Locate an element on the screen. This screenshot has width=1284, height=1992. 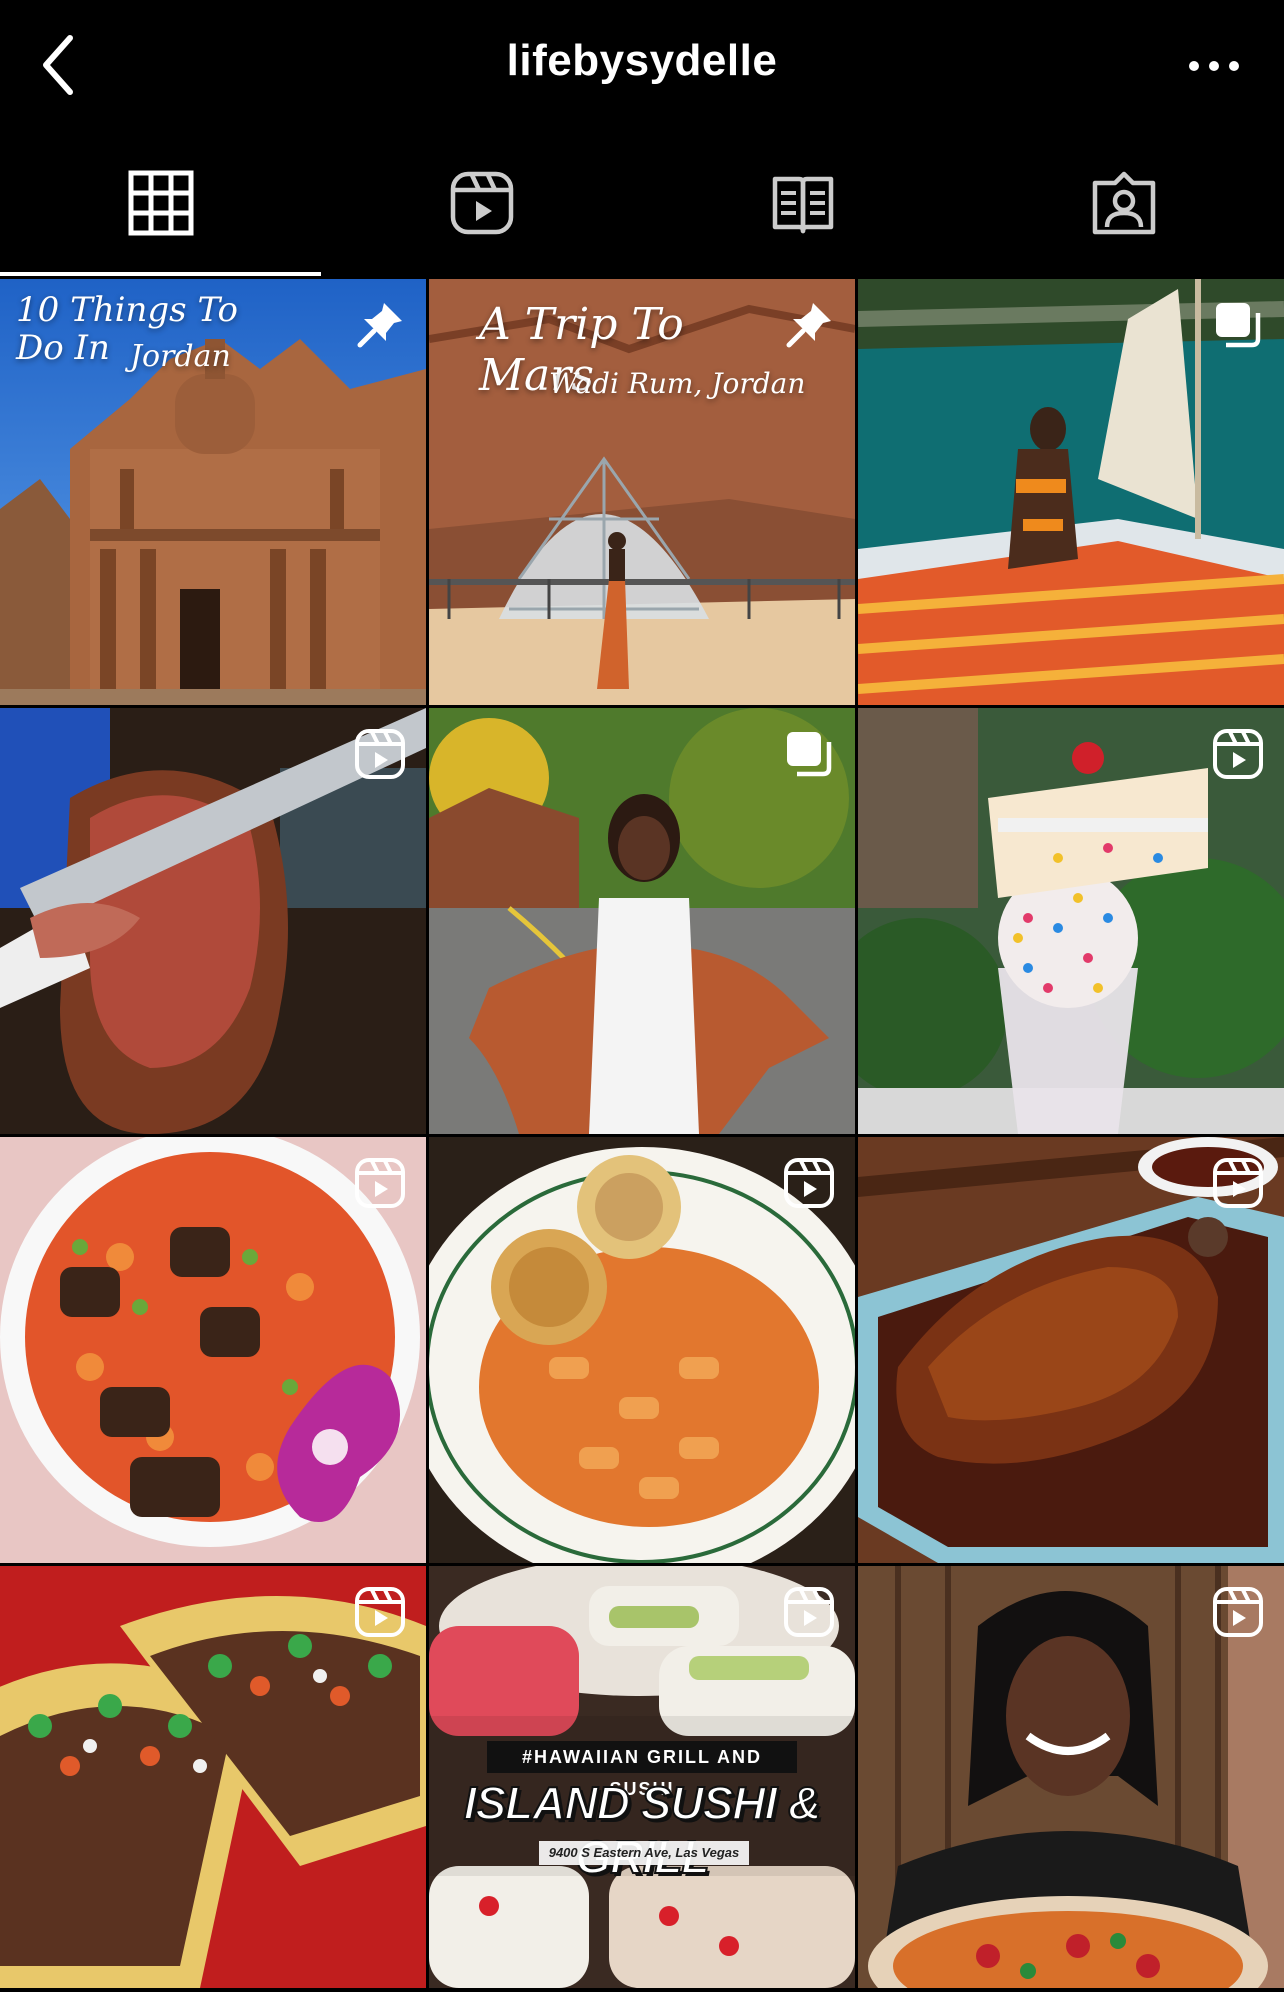
top-bar: lifebysydelle is located at coordinates (642, 65).